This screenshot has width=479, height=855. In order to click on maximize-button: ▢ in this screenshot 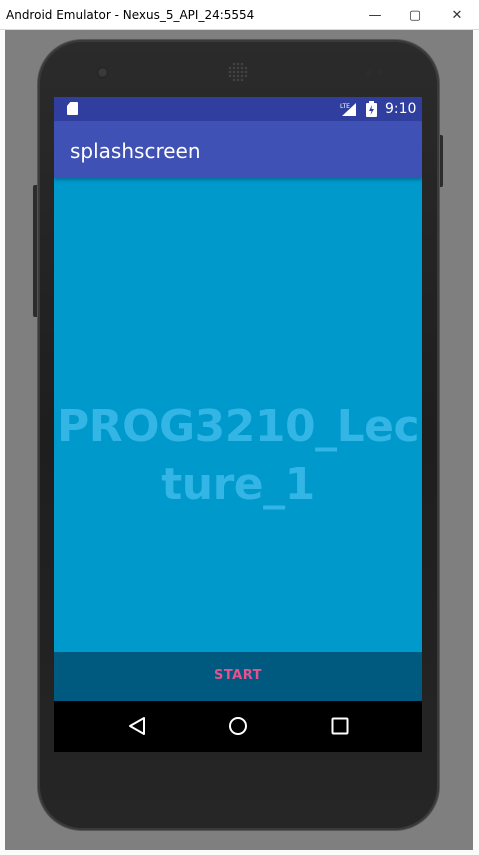, I will do `click(415, 15)`.